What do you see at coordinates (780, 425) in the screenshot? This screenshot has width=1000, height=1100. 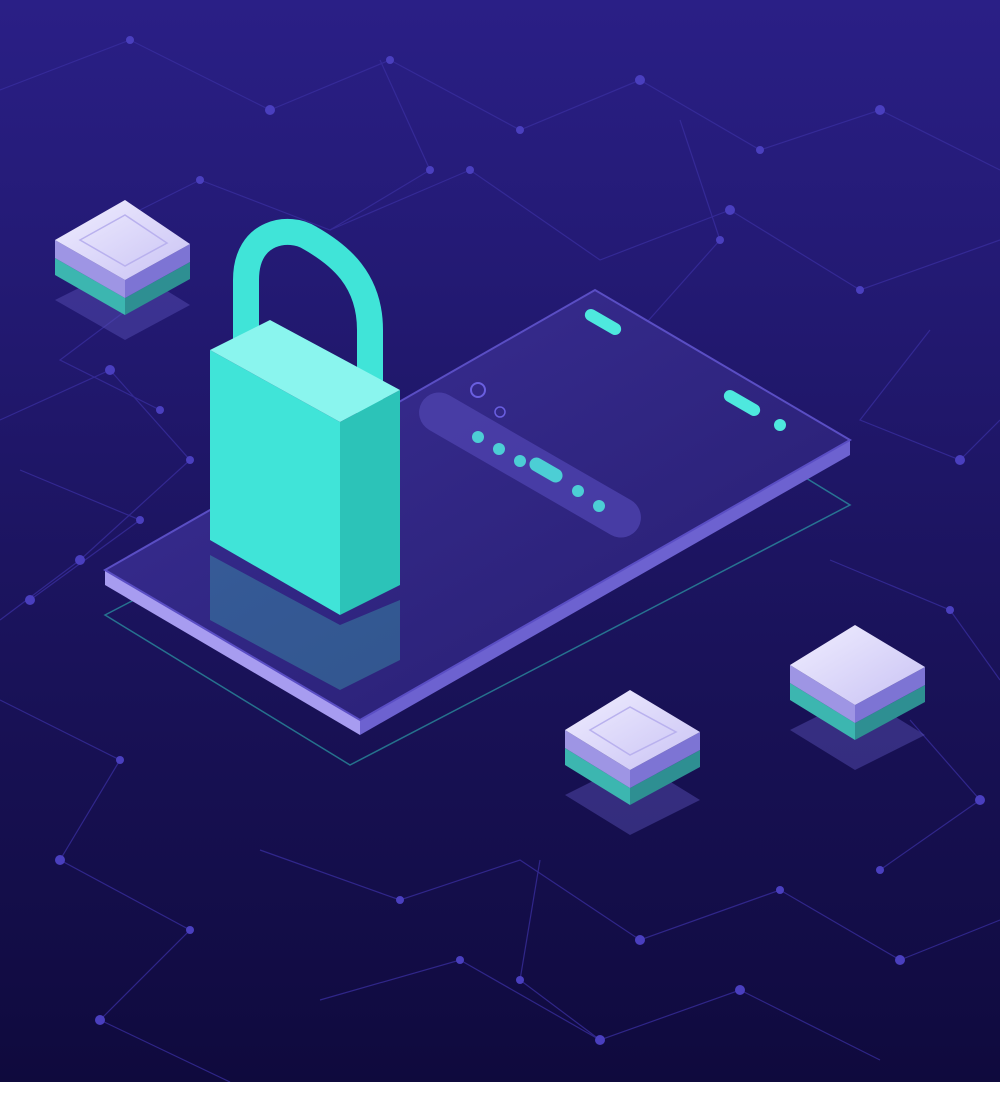 I see `phone-camera` at bounding box center [780, 425].